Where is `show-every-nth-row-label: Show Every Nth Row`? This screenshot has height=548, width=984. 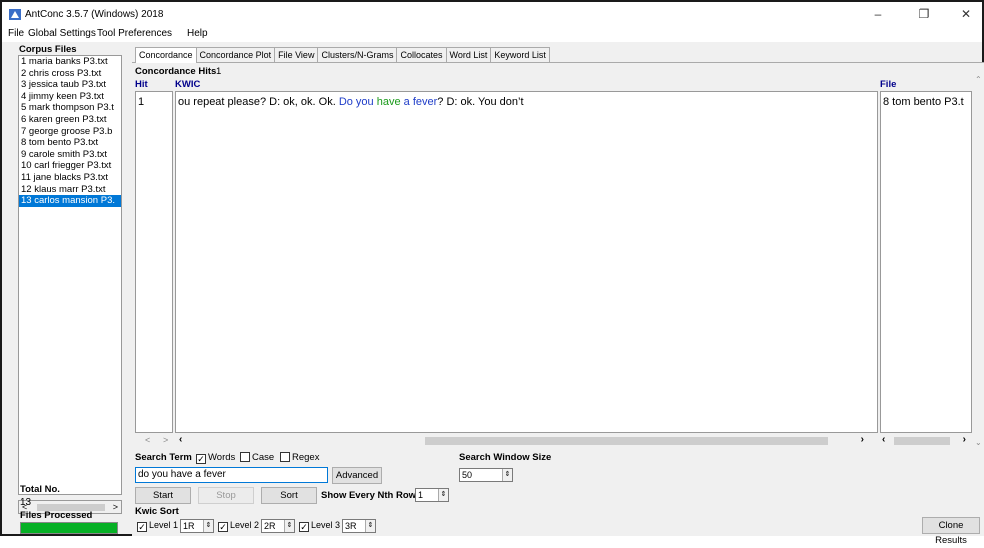 show-every-nth-row-label: Show Every Nth Row is located at coordinates (369, 495).